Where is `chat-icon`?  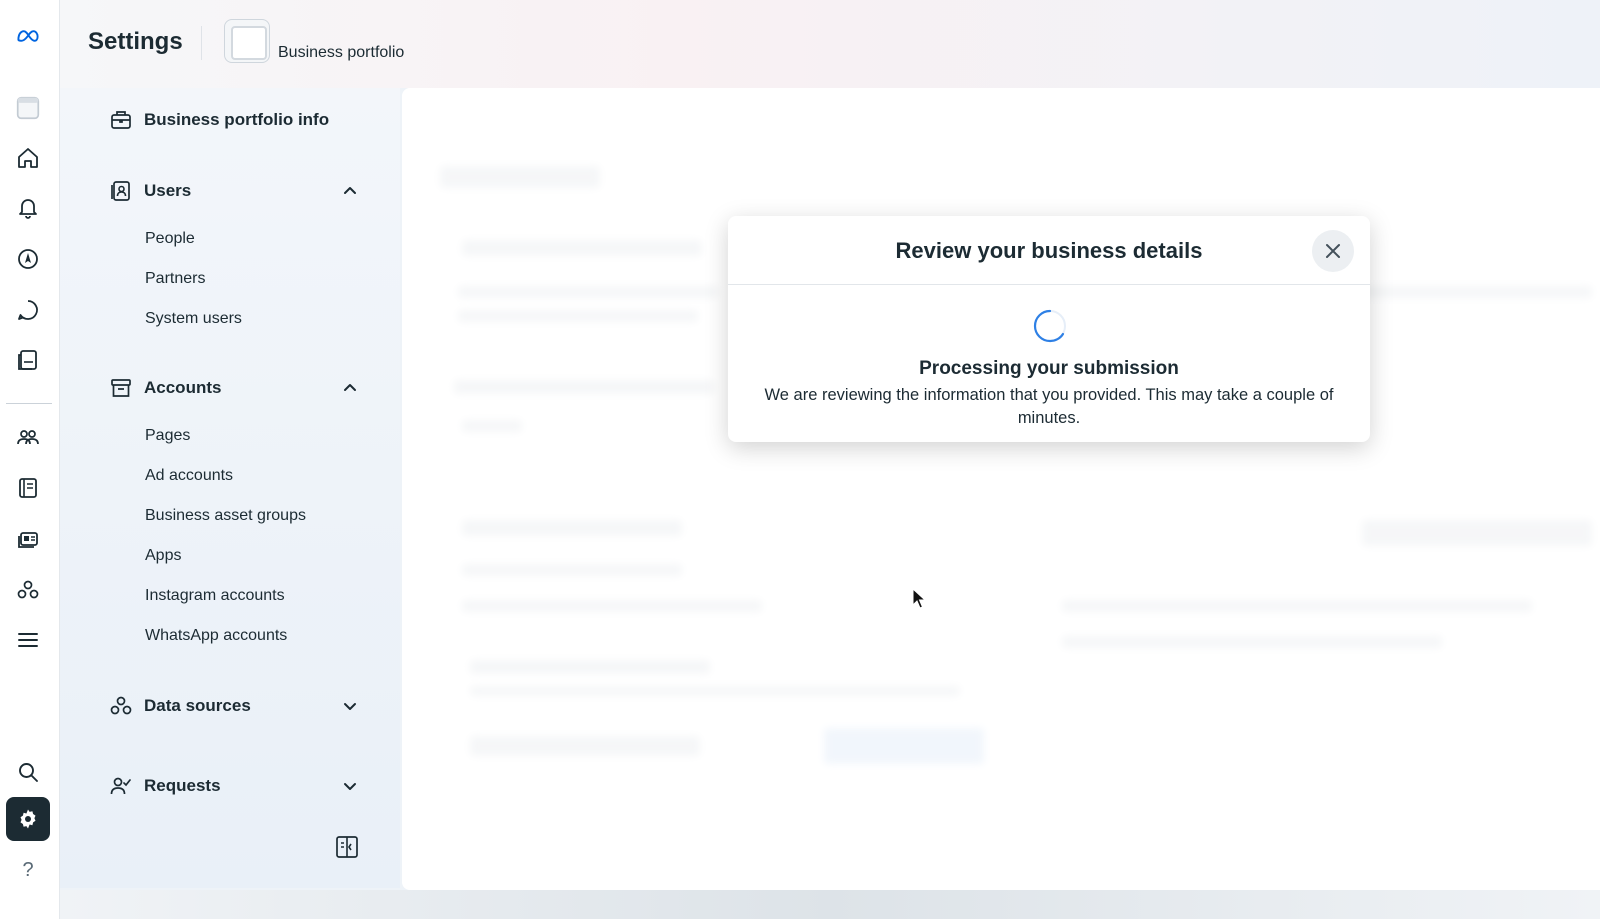 chat-icon is located at coordinates (28, 310).